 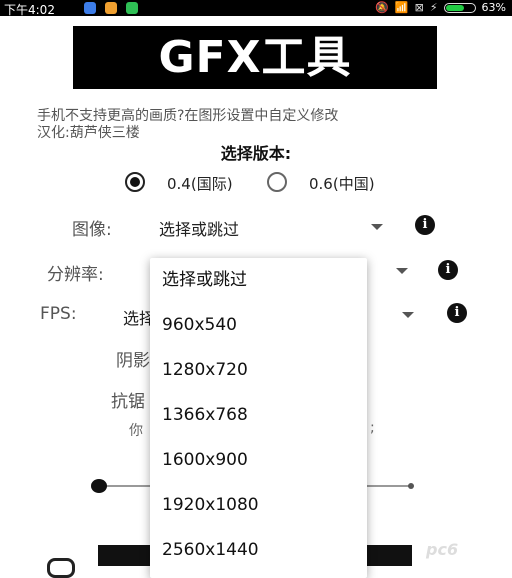 What do you see at coordinates (459, 7) in the screenshot?
I see `battery-icon` at bounding box center [459, 7].